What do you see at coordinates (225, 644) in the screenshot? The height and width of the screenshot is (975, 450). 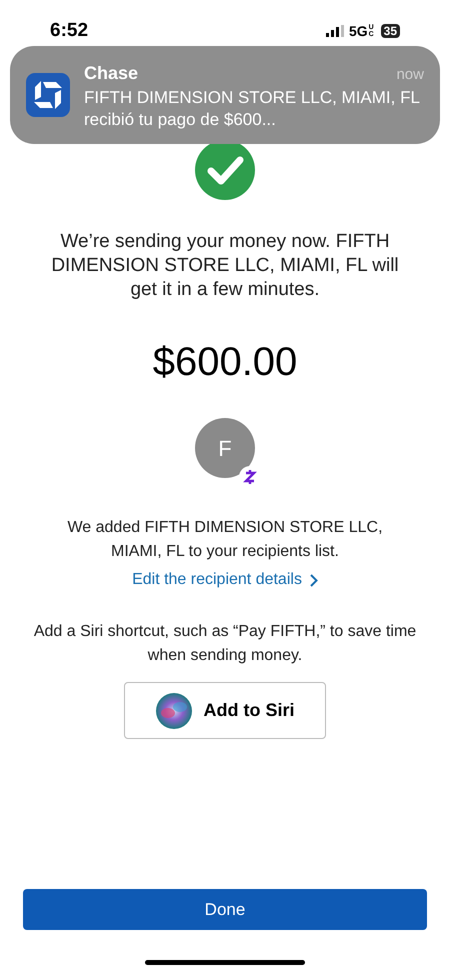 I see `siri-message: Add a Siri shortcut, such as “Pay FIFTH,” to save time when sending money.` at bounding box center [225, 644].